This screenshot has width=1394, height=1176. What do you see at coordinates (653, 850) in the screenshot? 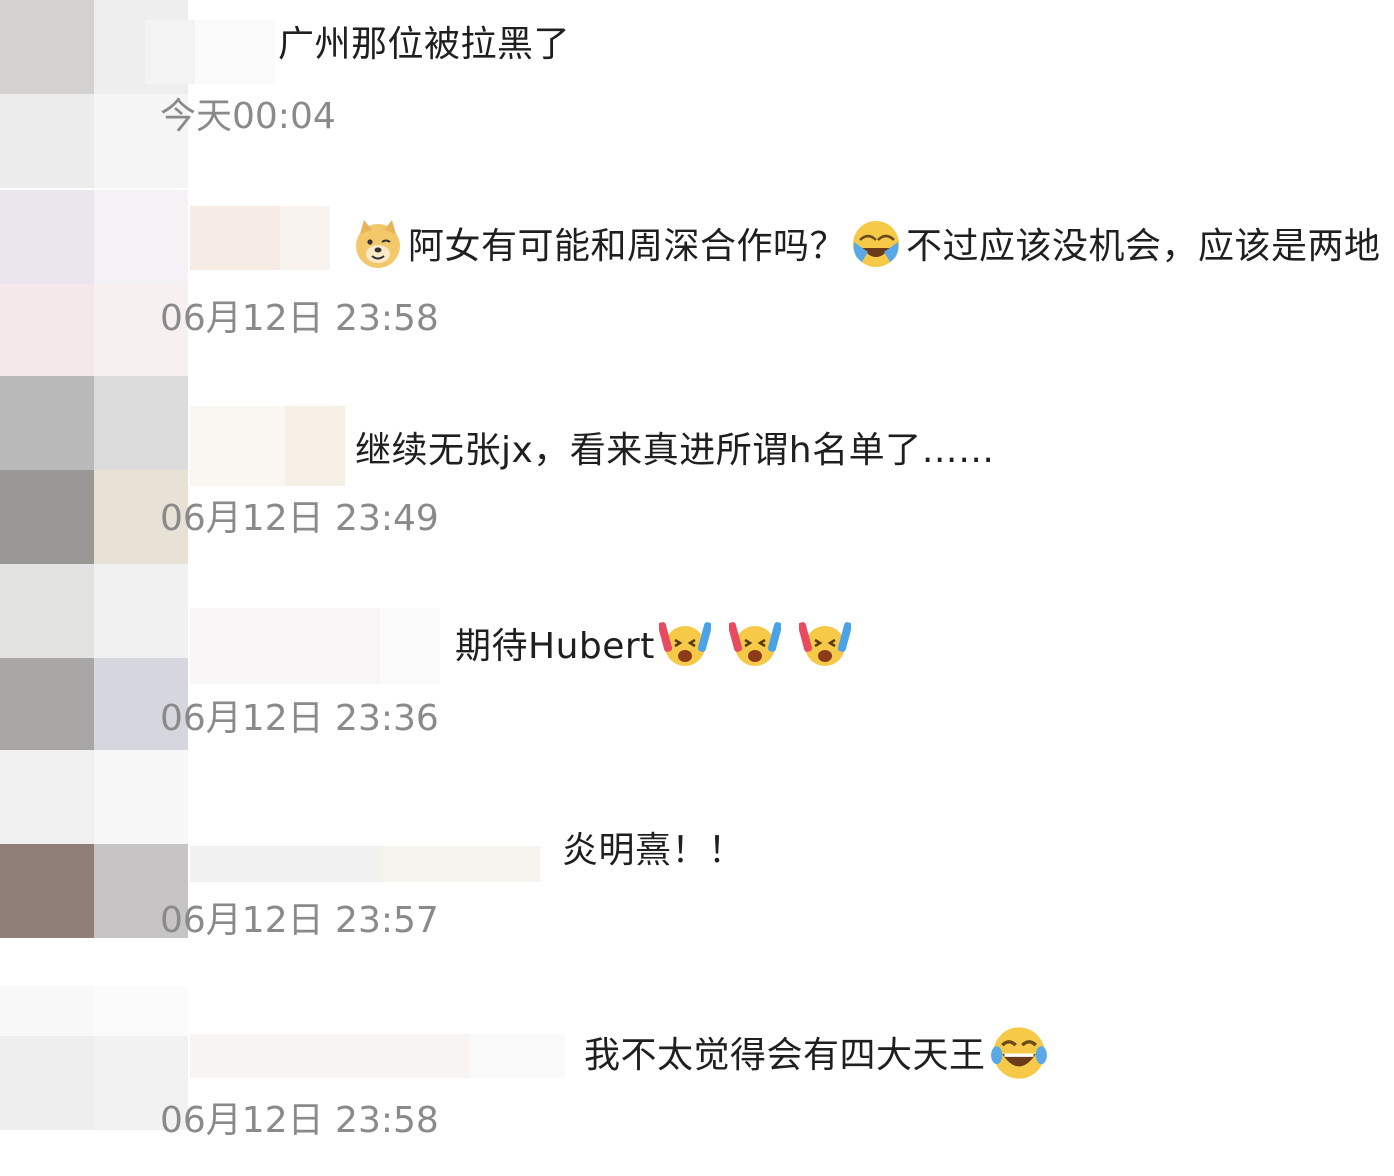
I see `comment-text: 炎明熹！！` at bounding box center [653, 850].